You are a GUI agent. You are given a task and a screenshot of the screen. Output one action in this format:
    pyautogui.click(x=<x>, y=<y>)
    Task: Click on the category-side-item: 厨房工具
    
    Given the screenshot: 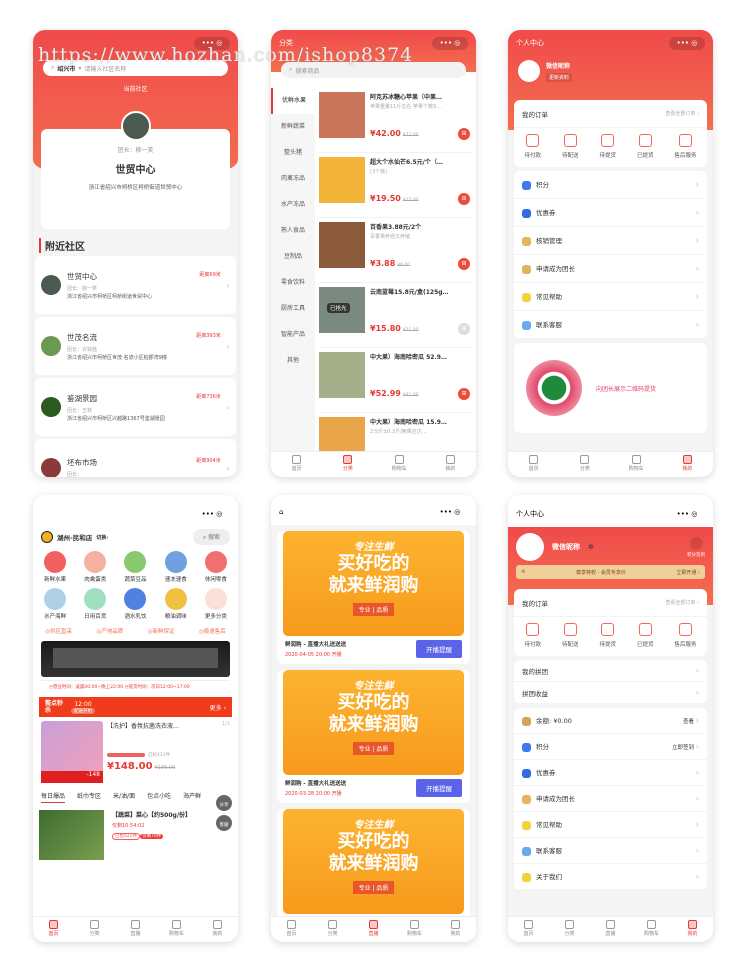 What is the action you would take?
    pyautogui.click(x=293, y=309)
    